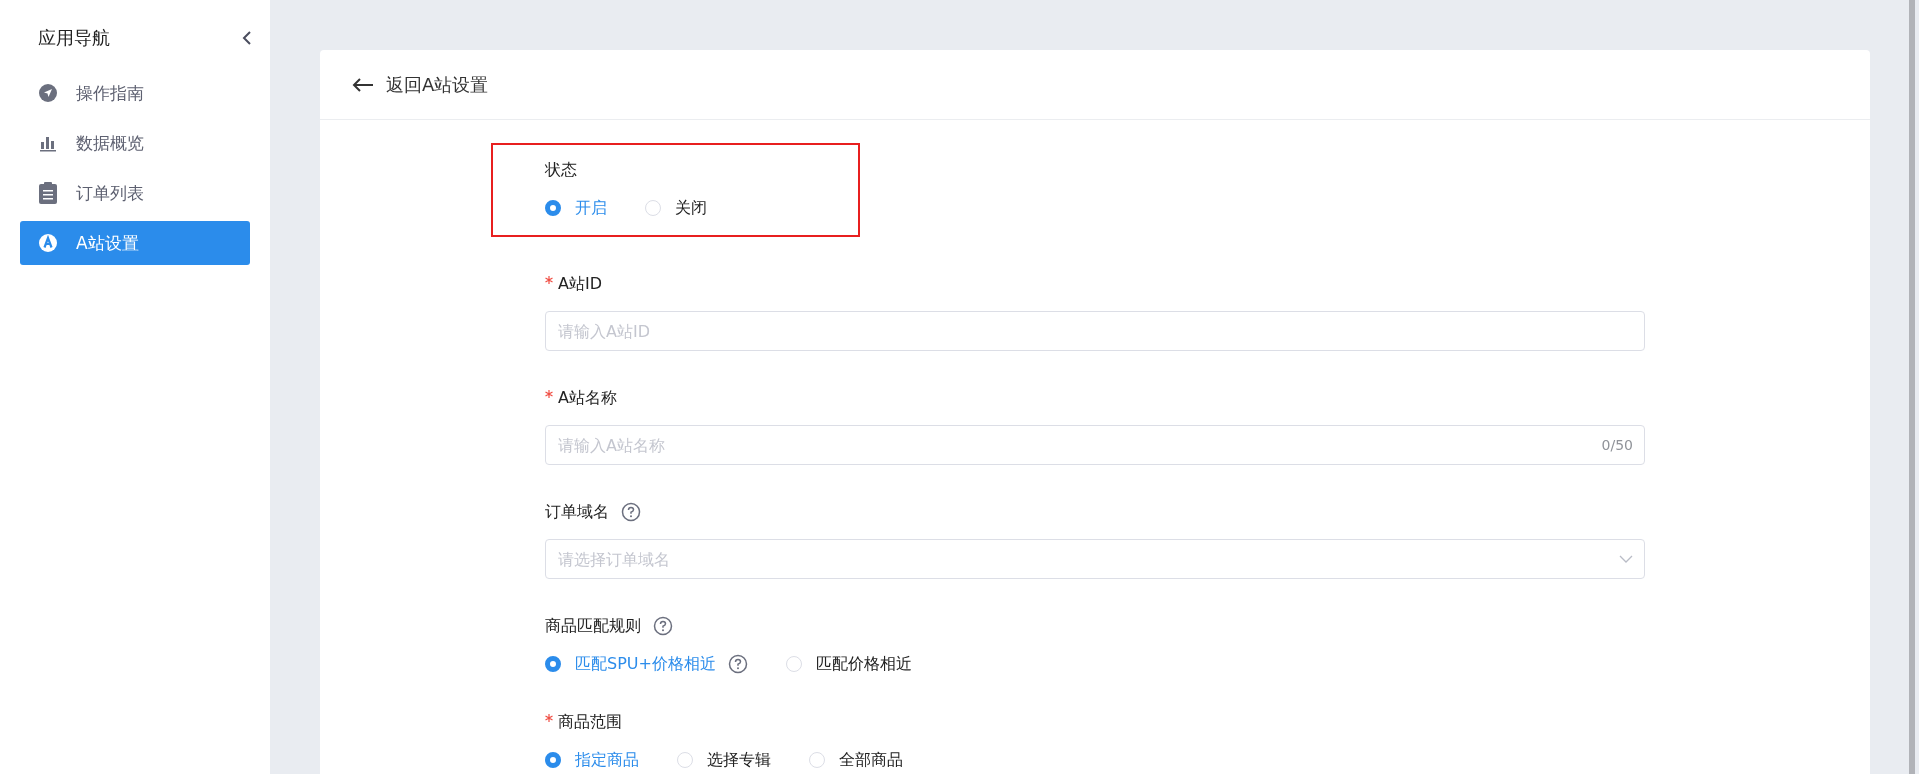 The width and height of the screenshot is (1919, 774). Describe the element at coordinates (48, 193) in the screenshot. I see `clipboard-icon` at that location.